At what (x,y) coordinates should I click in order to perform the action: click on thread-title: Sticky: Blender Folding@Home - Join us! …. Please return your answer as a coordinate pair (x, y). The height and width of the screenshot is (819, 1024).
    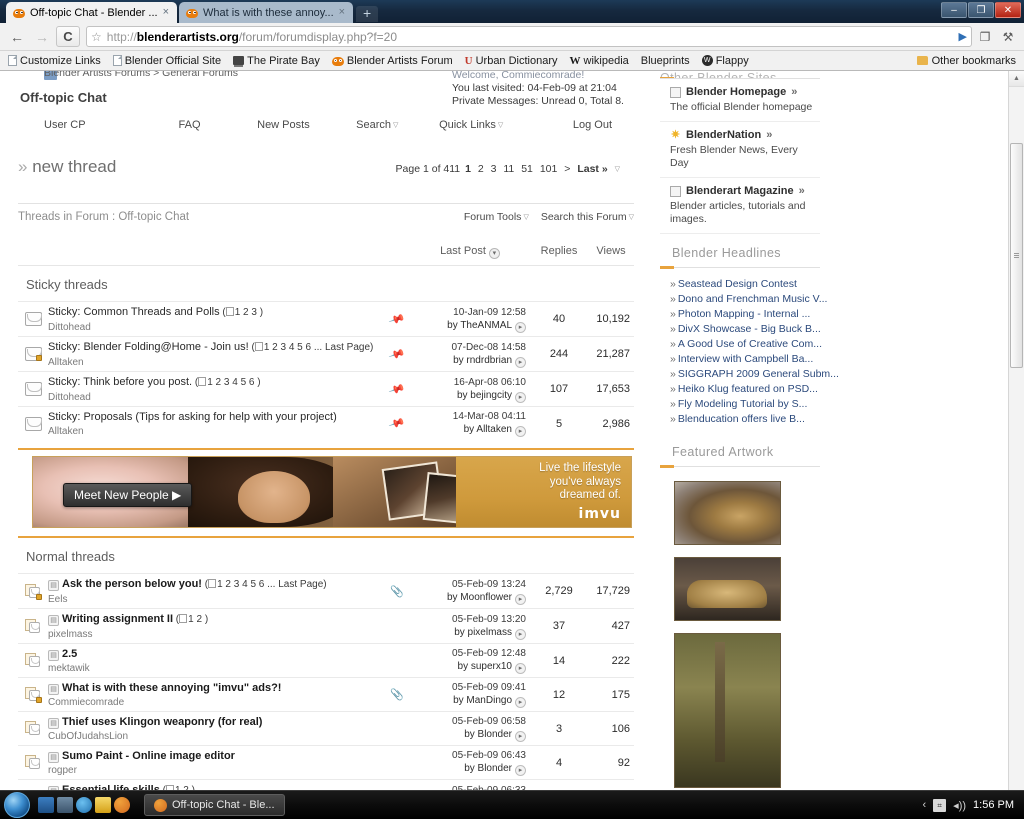
    Looking at the image, I should click on (213, 347).